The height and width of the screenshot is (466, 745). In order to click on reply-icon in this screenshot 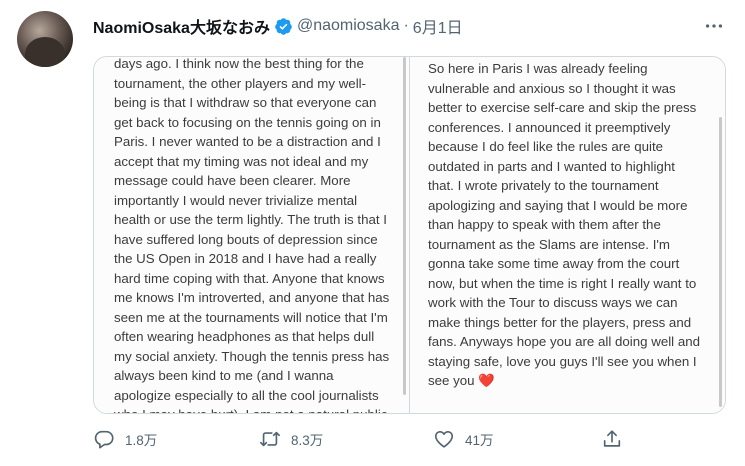, I will do `click(104, 439)`.